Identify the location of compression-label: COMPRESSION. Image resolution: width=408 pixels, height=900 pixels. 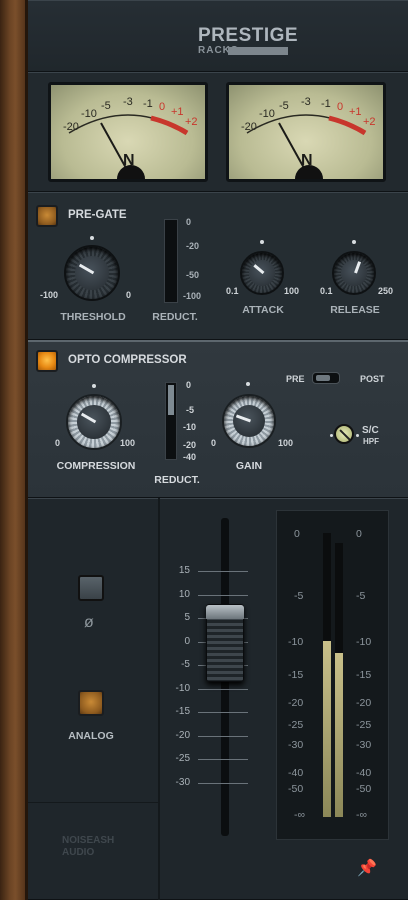
(96, 466).